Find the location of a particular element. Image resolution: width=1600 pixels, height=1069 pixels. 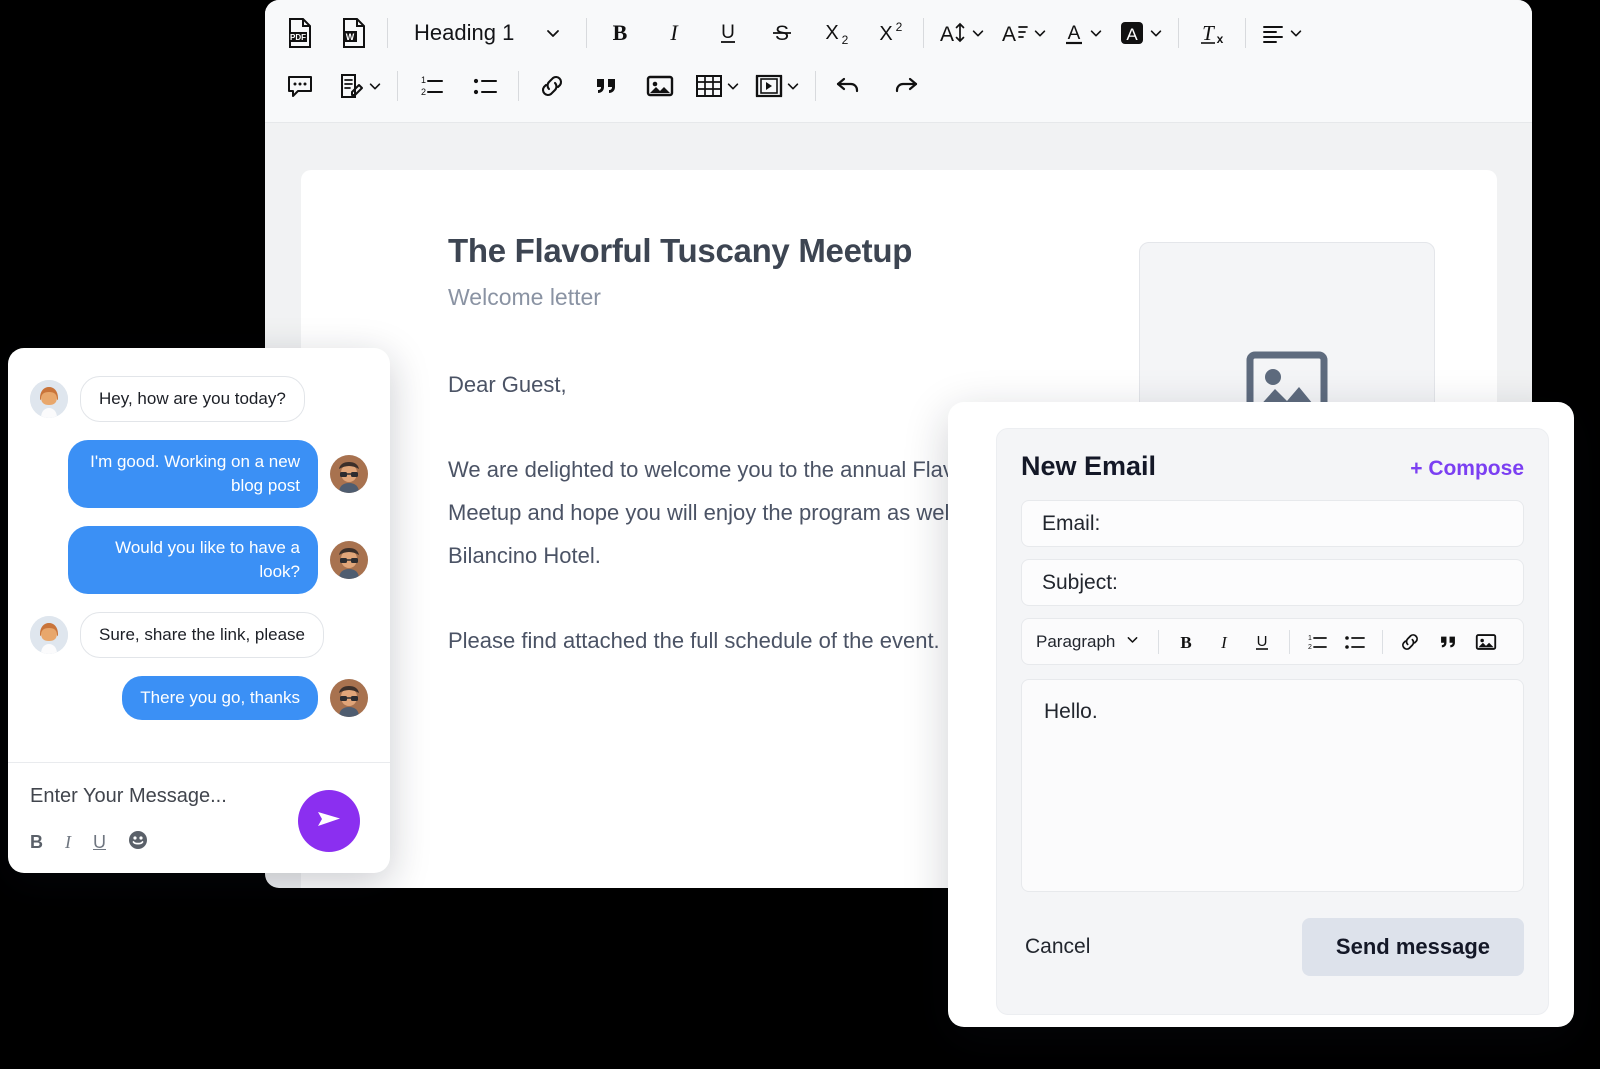

blockquote-button is located at coordinates (606, 86).